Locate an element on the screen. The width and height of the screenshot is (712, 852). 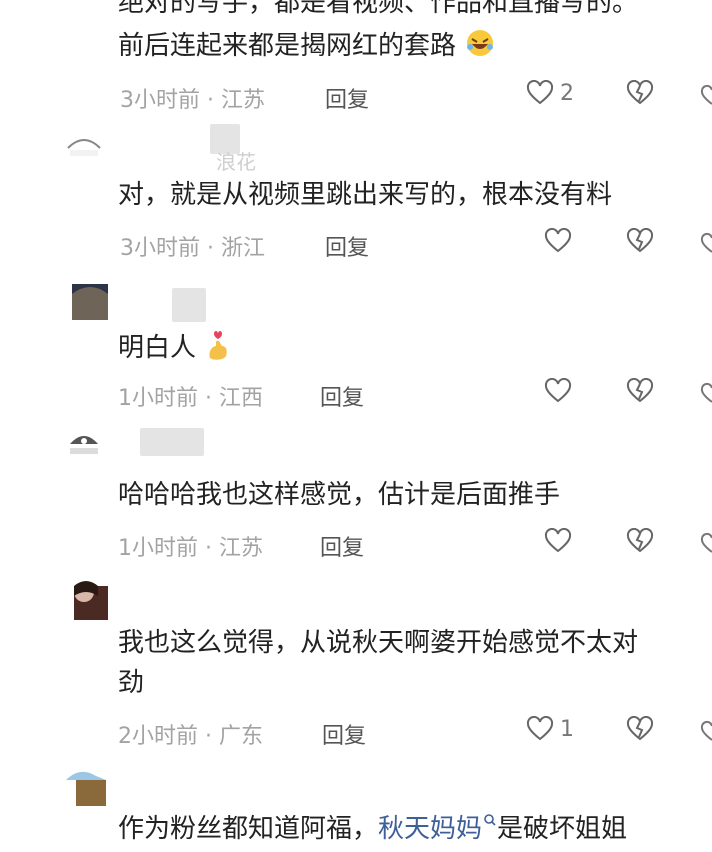
comment-meta: 3小时前 · 江苏 is located at coordinates (192, 100).